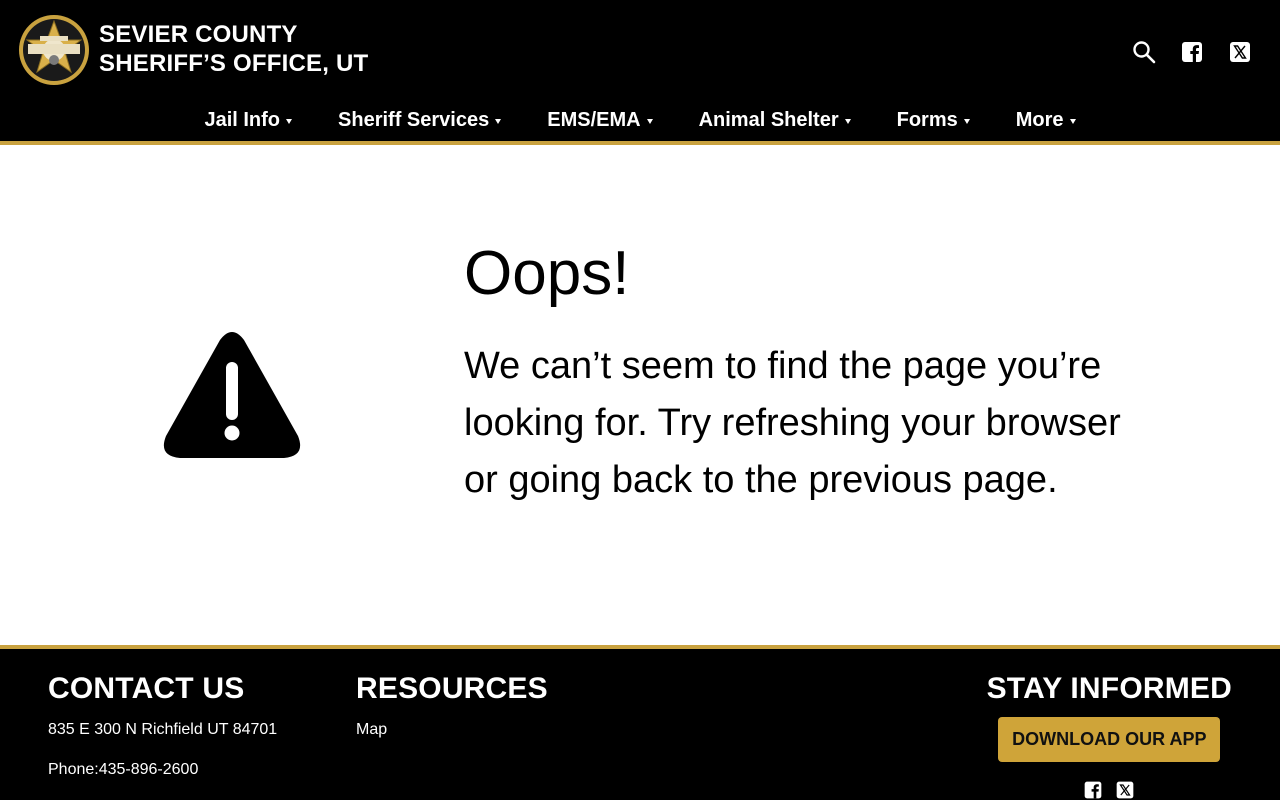  I want to click on download-app-button: DOWNLOAD OUR APP, so click(1109, 739).